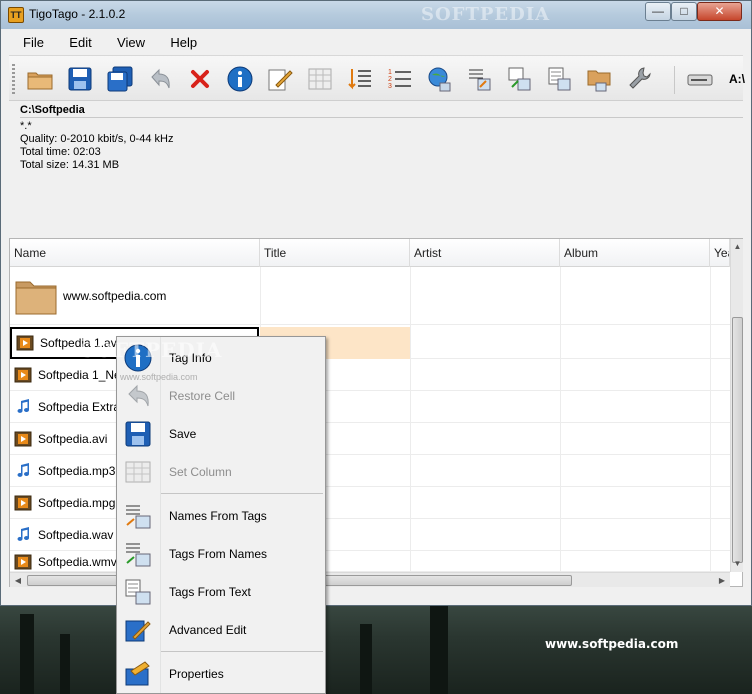 This screenshot has width=752, height=694. What do you see at coordinates (77, 471) in the screenshot?
I see `file-name: Softpedia.mp3` at bounding box center [77, 471].